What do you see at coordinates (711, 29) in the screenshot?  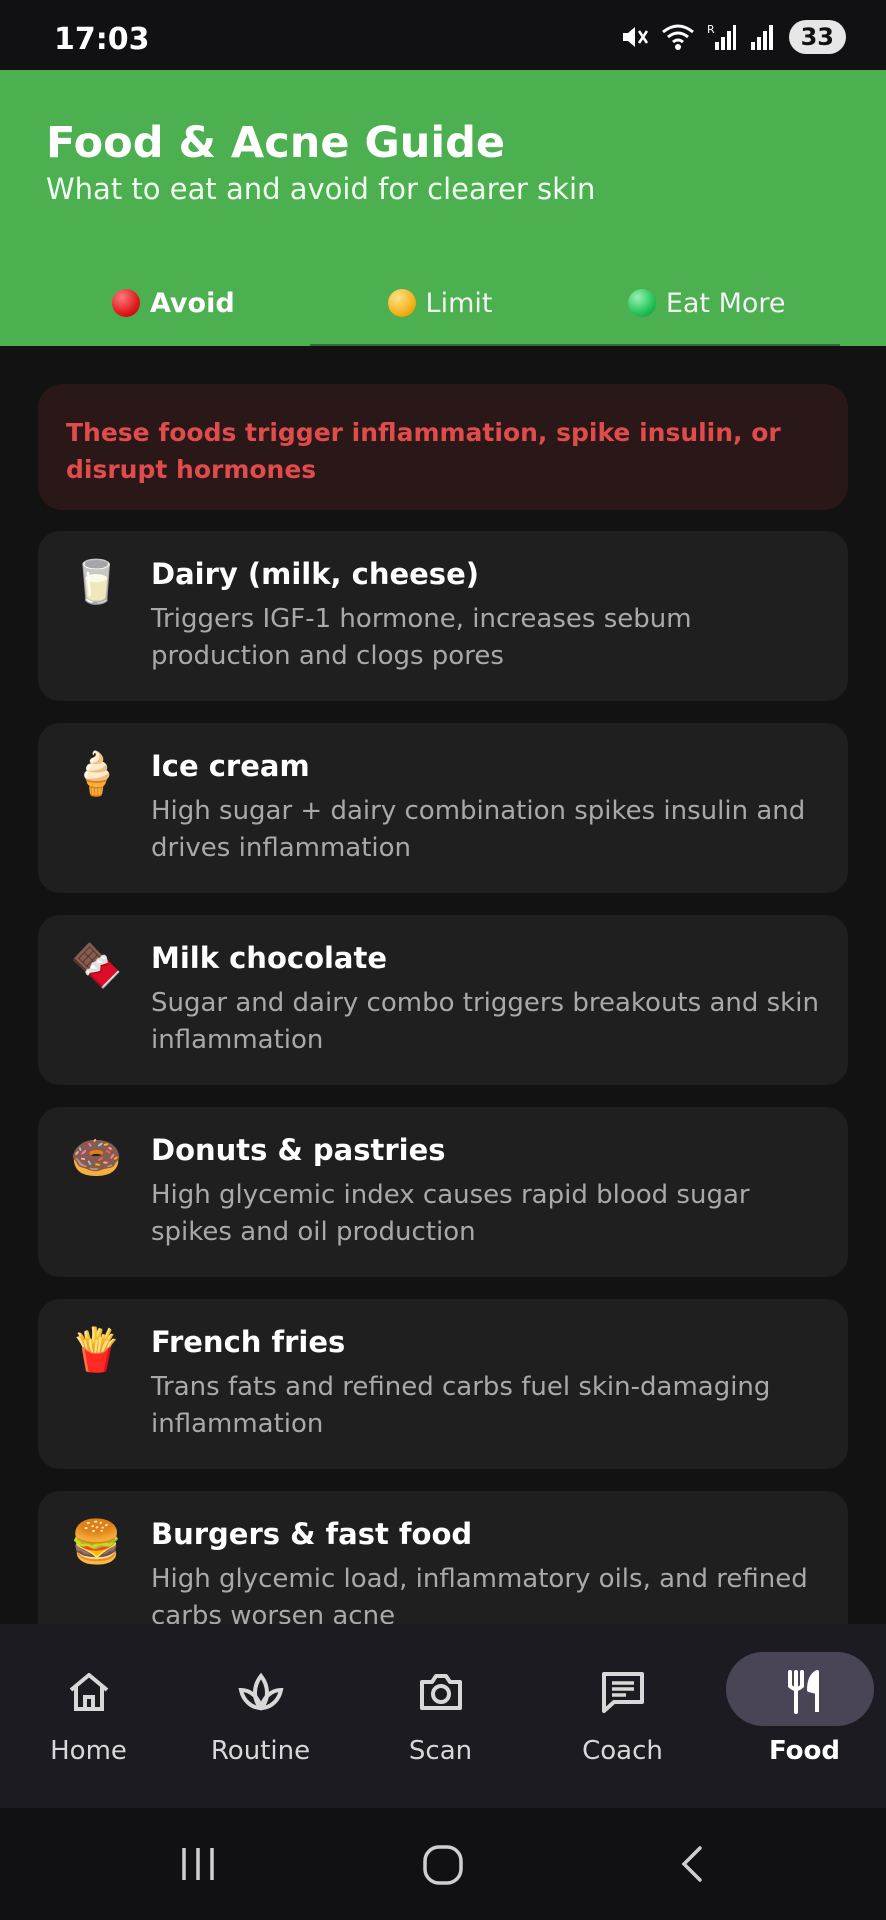 I see `svg-text: R` at bounding box center [711, 29].